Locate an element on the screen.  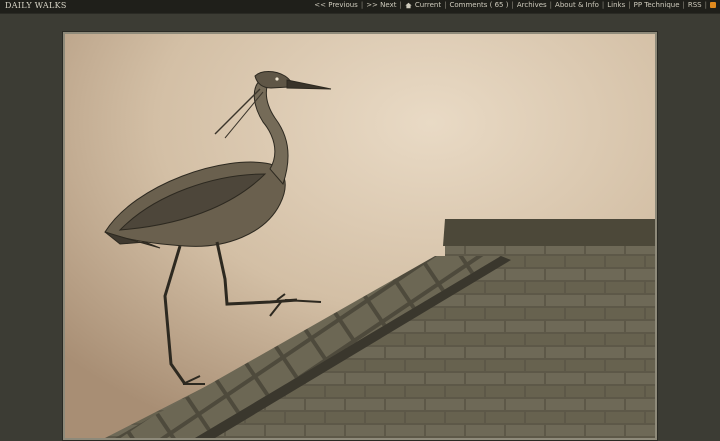
nav-comments-link: Comments ( 65 ) is located at coordinates (478, 5).